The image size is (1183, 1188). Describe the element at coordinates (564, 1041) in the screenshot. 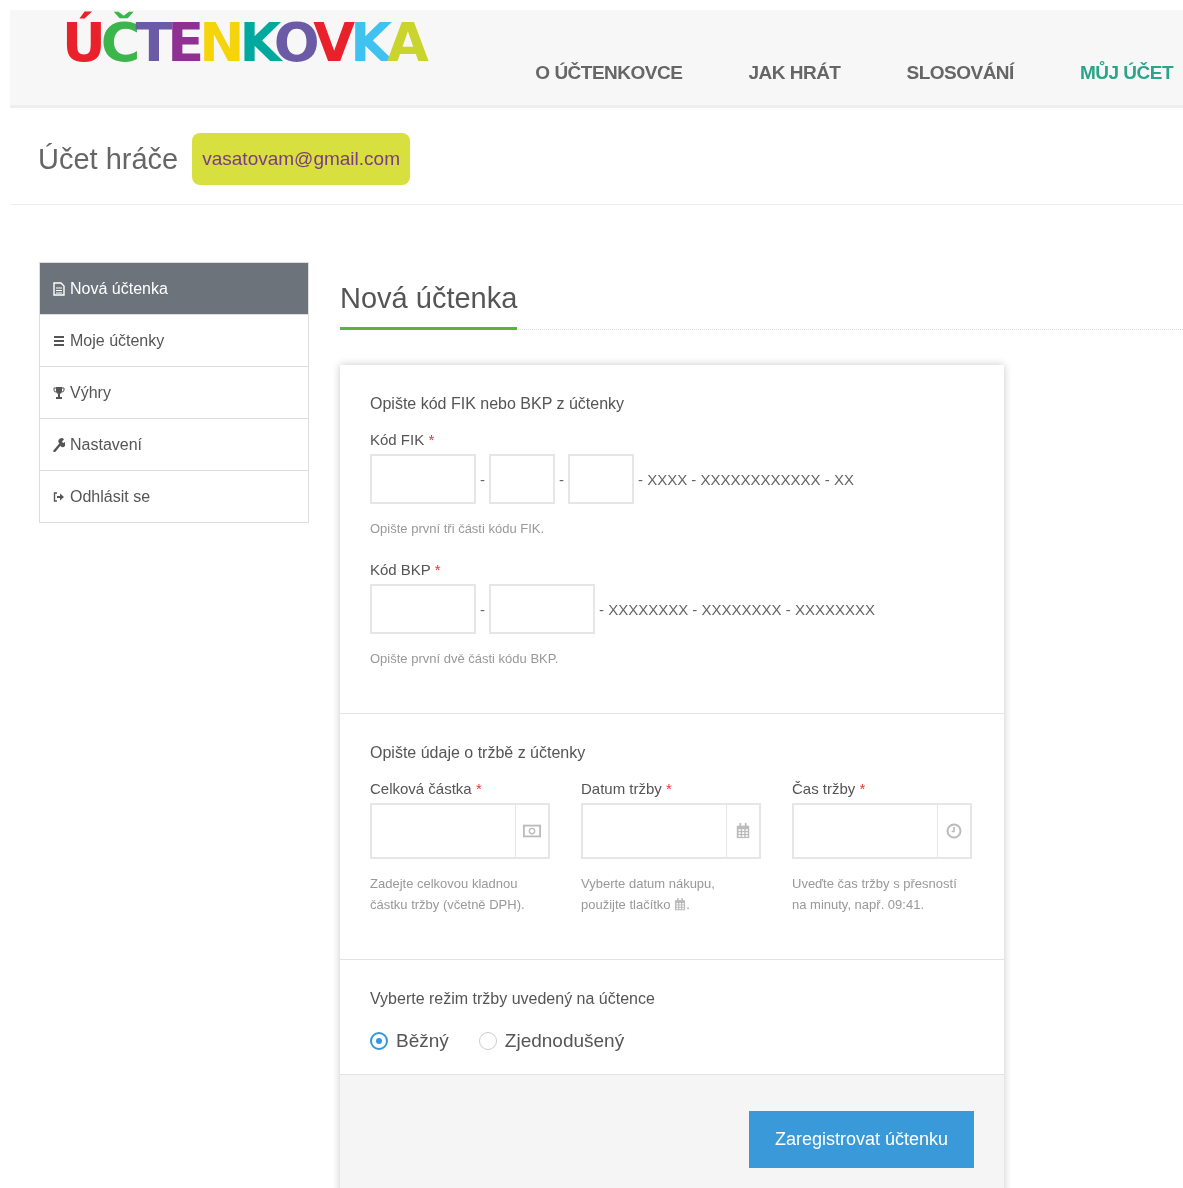

I see `radio-label: Zjednodušený` at that location.